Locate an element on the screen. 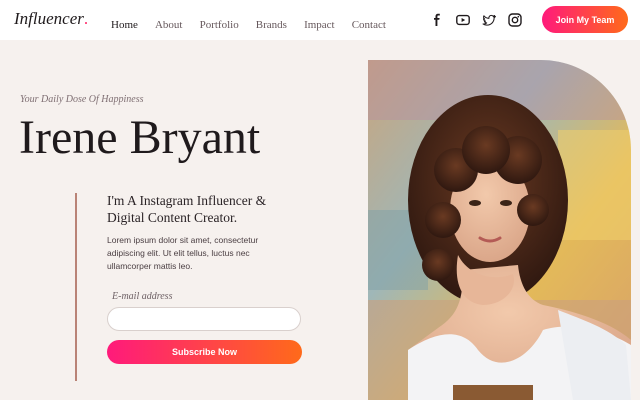  subscribe-button: Subscribe Now is located at coordinates (204, 352).